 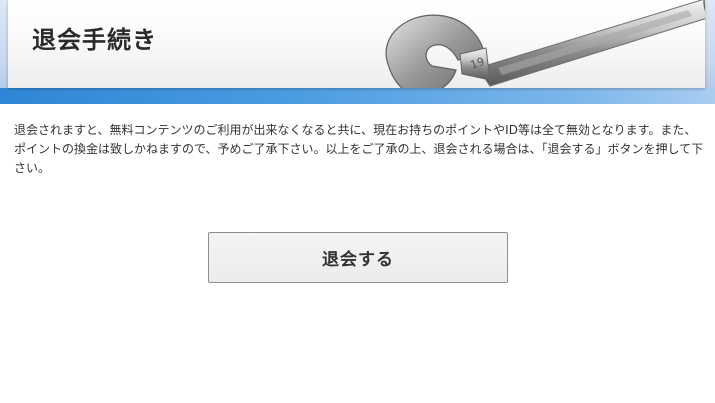 I want to click on wrench-icon: 19, so click(x=545, y=44).